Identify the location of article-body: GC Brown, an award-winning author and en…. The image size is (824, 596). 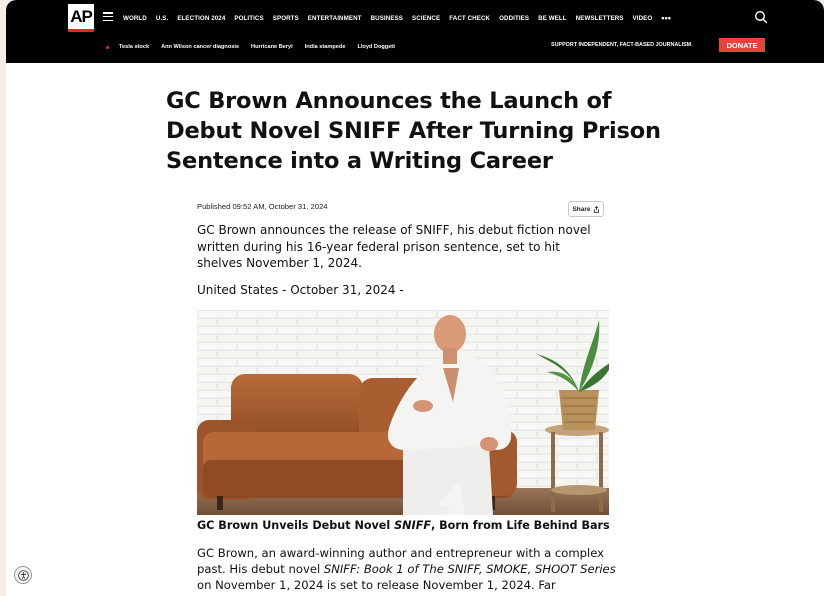
(407, 569).